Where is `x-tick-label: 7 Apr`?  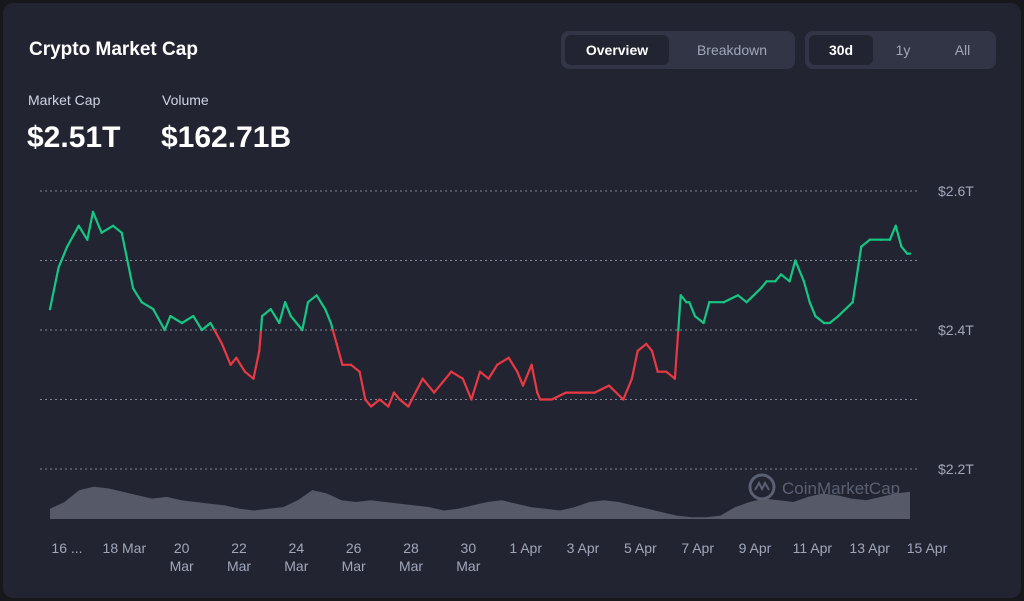 x-tick-label: 7 Apr is located at coordinates (697, 548).